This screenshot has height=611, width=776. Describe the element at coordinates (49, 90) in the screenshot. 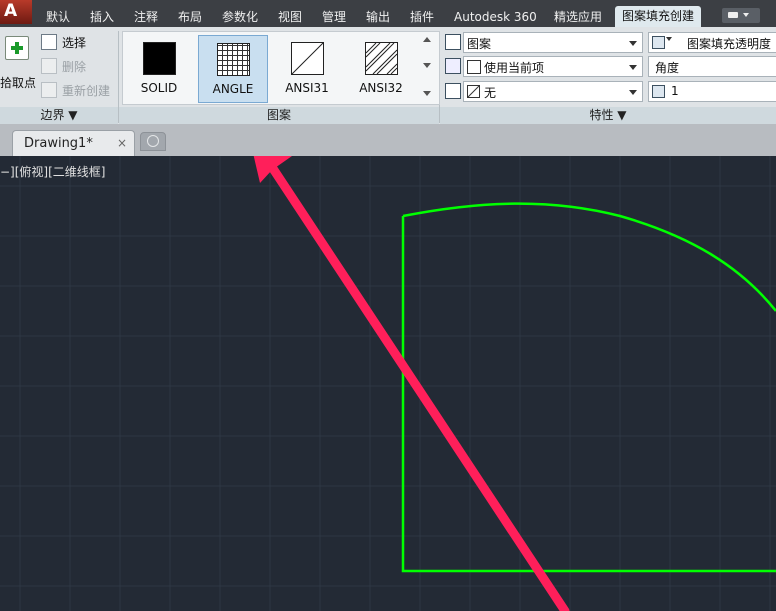

I see `recreate-icon` at that location.